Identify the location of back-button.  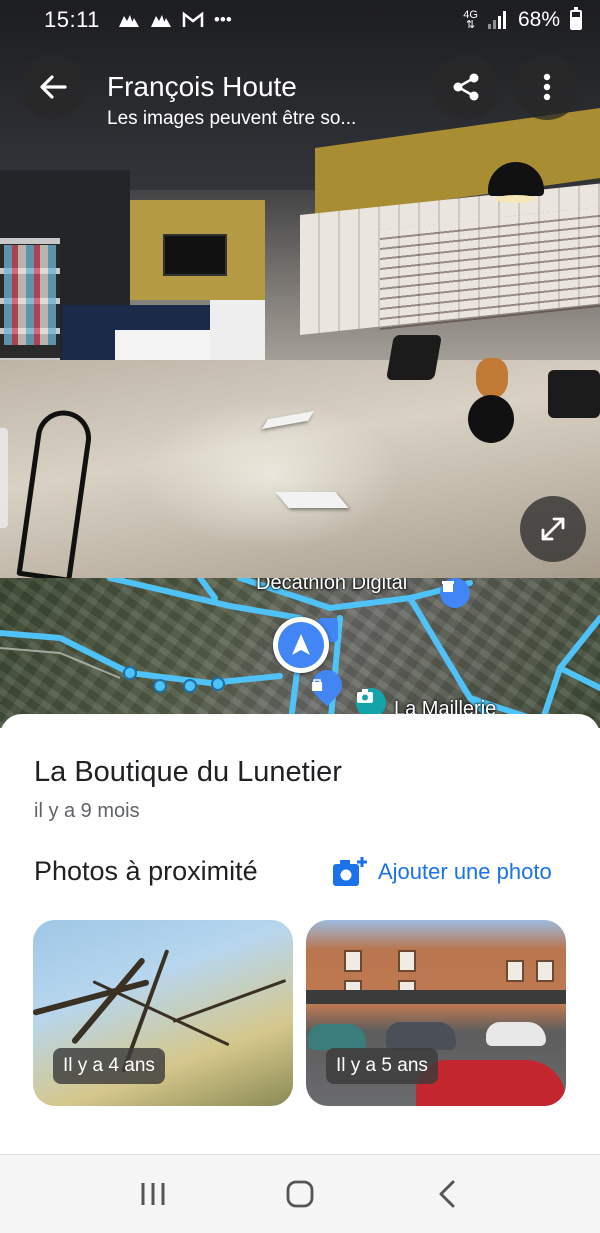
(53, 87).